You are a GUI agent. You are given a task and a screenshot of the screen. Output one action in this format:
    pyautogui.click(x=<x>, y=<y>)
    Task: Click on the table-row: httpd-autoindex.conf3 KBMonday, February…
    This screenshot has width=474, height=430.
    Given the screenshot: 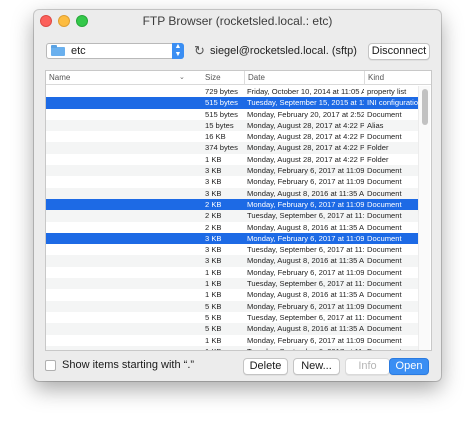 What is the action you would take?
    pyautogui.click(x=232, y=171)
    